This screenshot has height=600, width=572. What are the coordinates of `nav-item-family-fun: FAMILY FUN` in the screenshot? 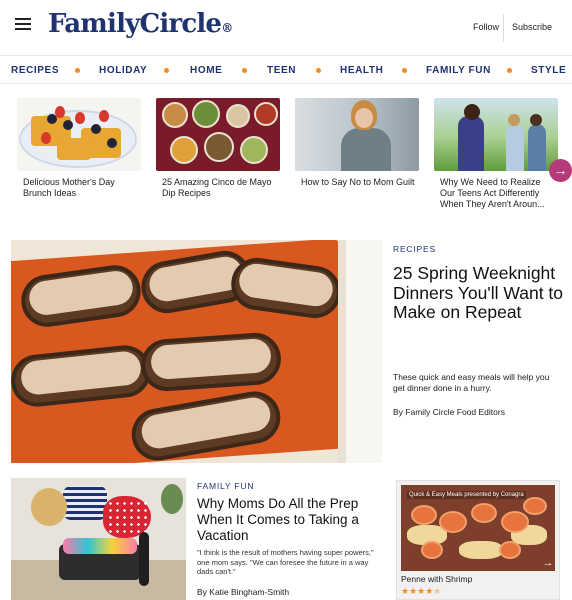 It's located at (458, 70).